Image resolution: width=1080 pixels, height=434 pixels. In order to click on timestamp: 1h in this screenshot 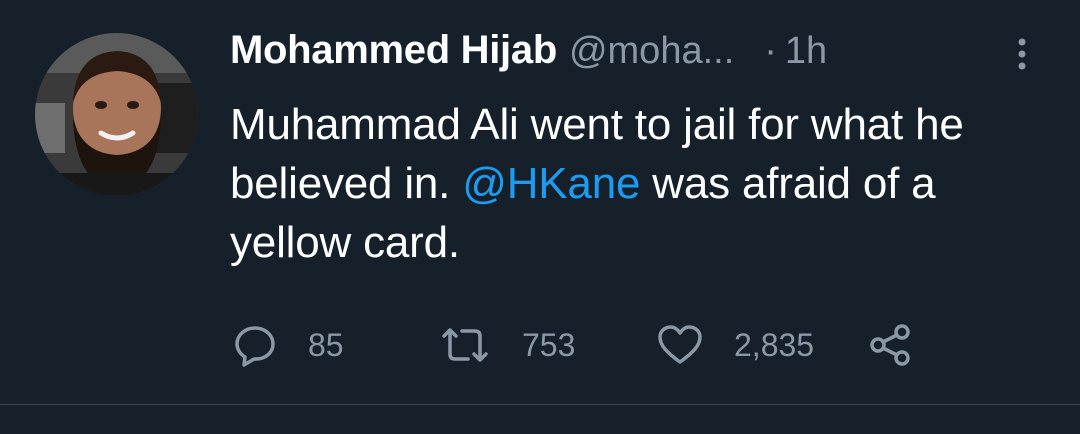, I will do `click(806, 51)`.